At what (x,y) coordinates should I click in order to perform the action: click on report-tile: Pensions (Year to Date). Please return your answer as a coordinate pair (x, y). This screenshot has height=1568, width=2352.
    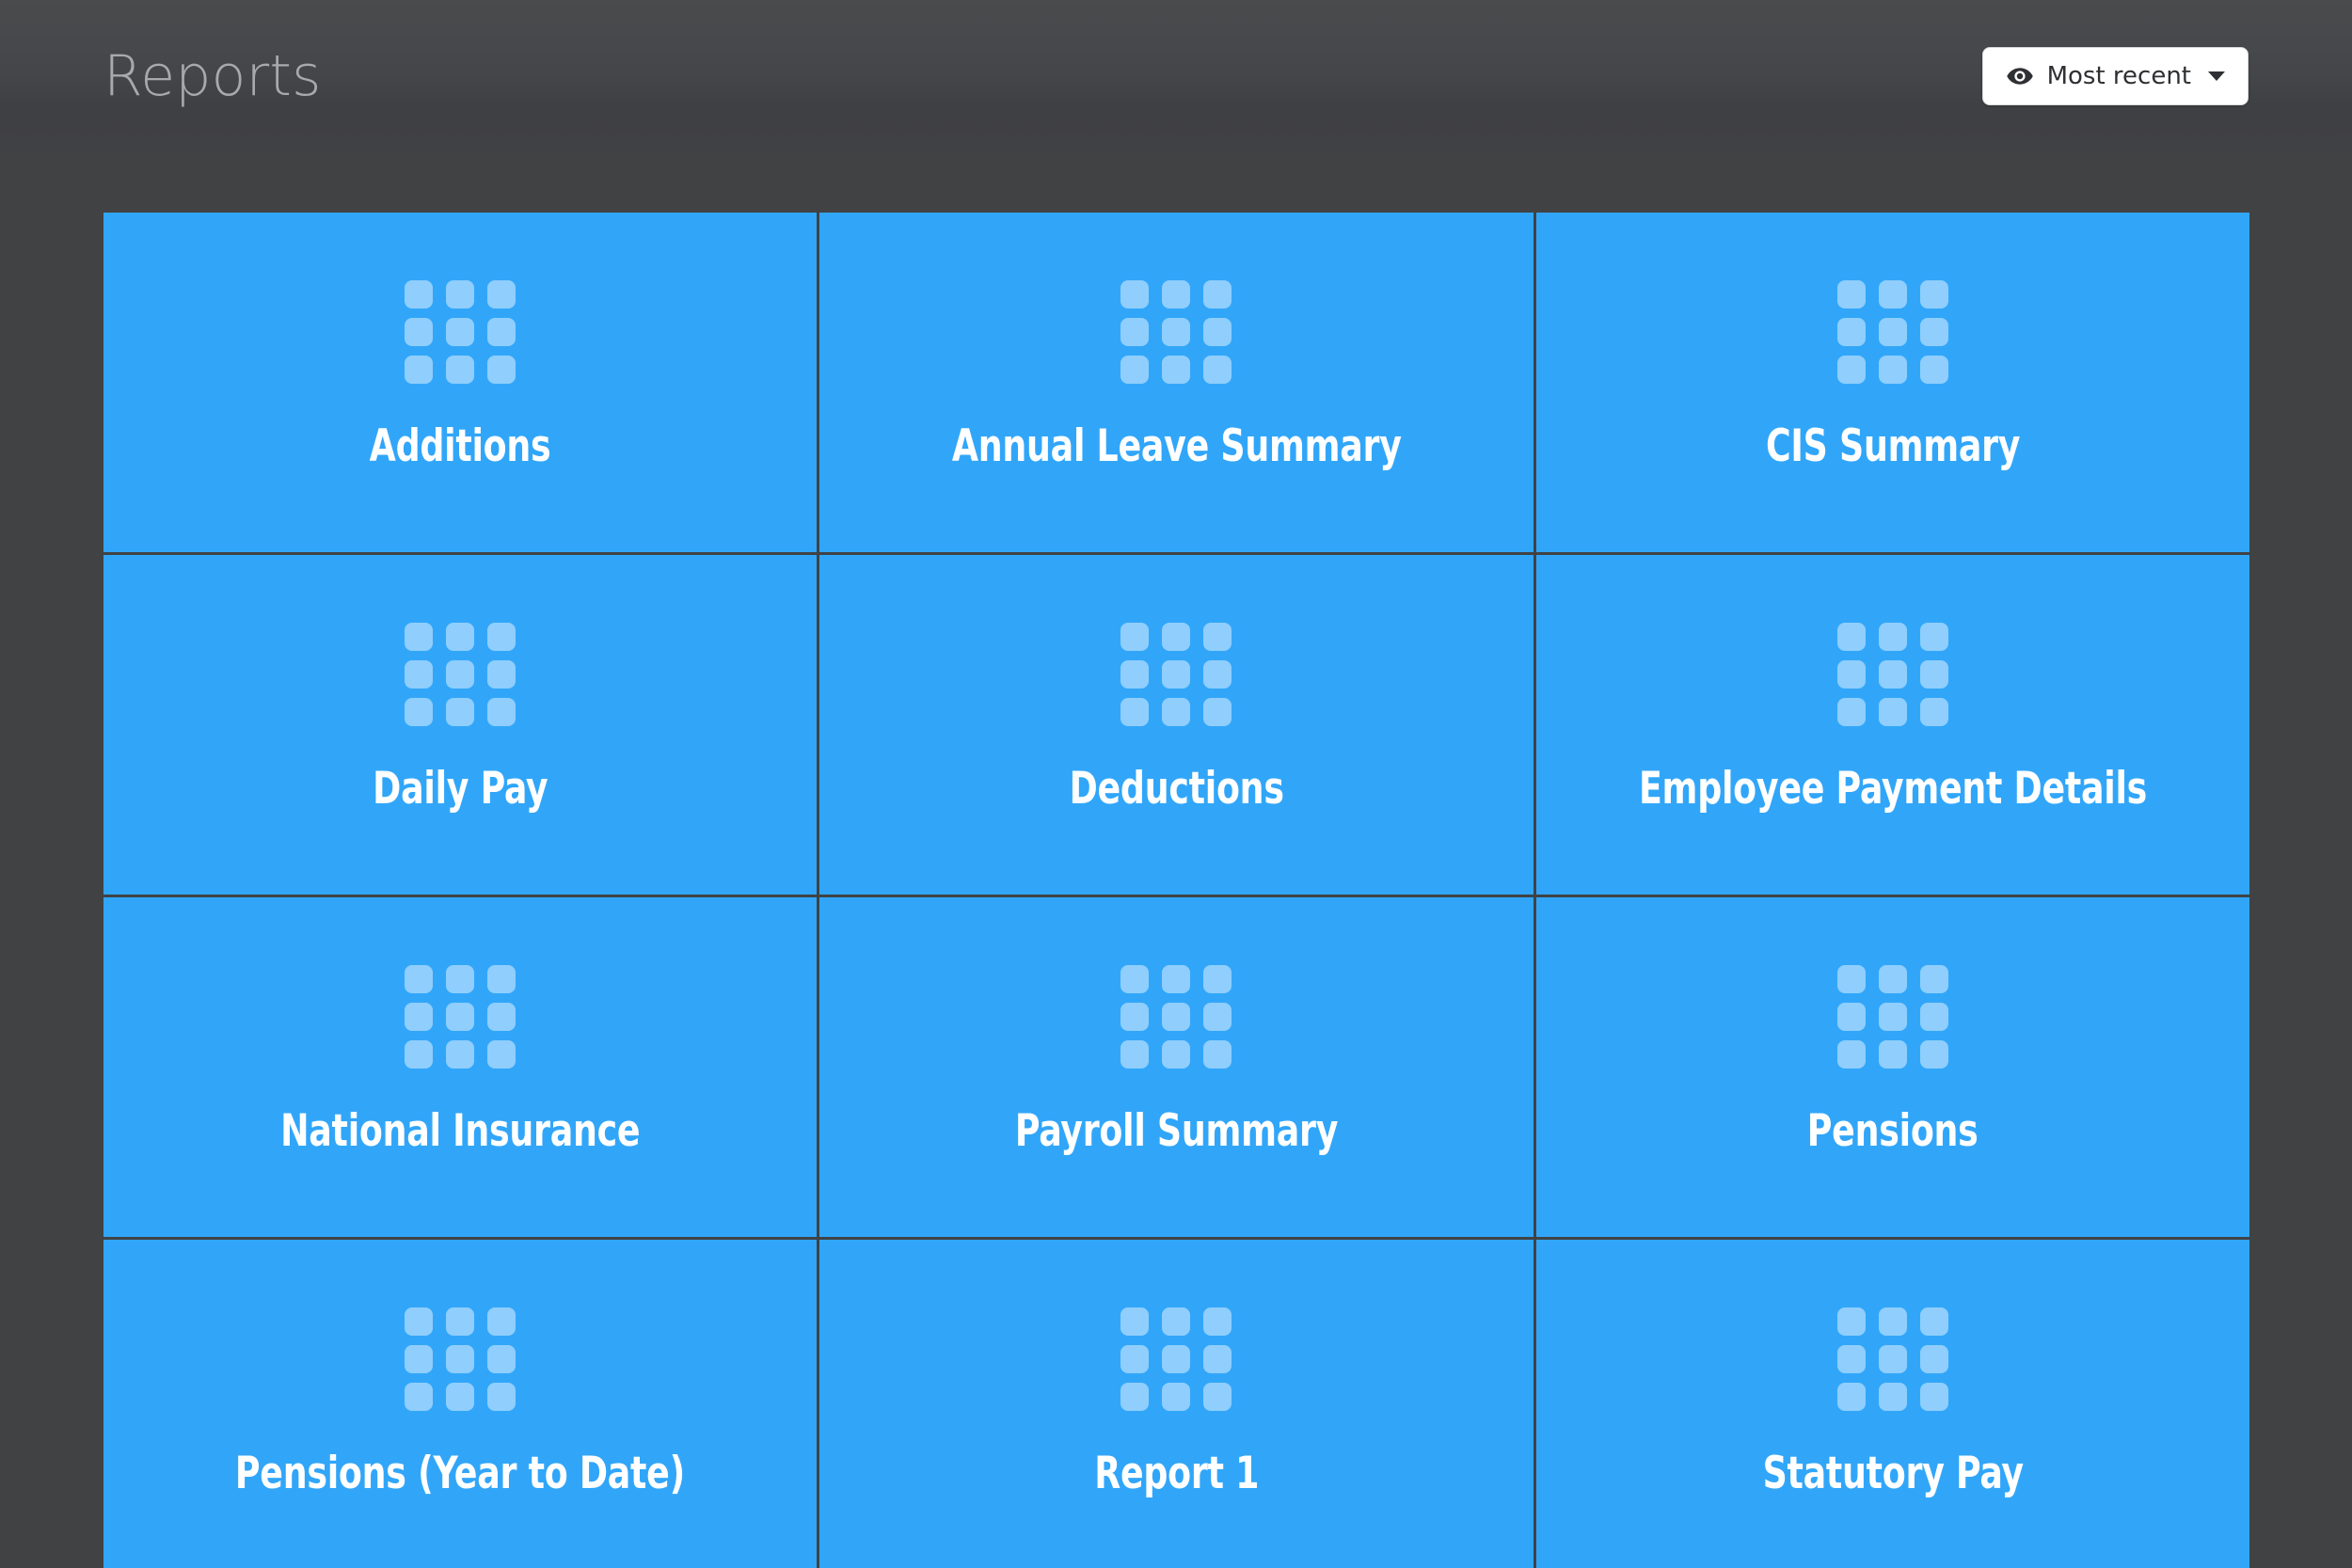
    Looking at the image, I should click on (460, 1404).